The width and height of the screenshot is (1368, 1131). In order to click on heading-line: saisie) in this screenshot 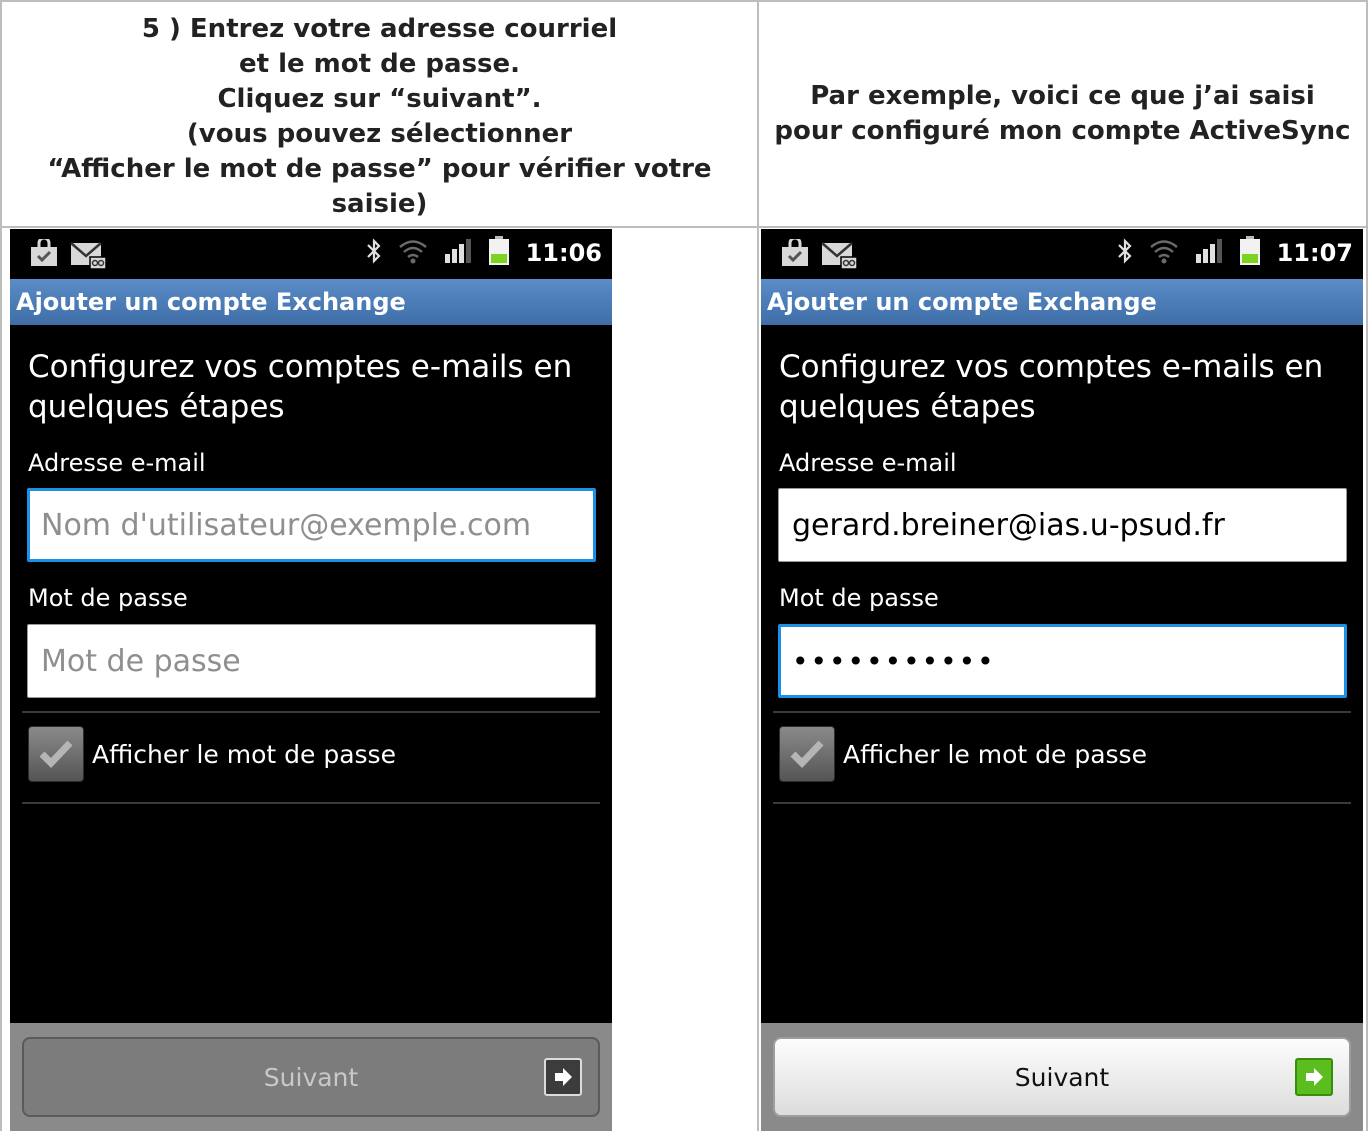, I will do `click(379, 204)`.